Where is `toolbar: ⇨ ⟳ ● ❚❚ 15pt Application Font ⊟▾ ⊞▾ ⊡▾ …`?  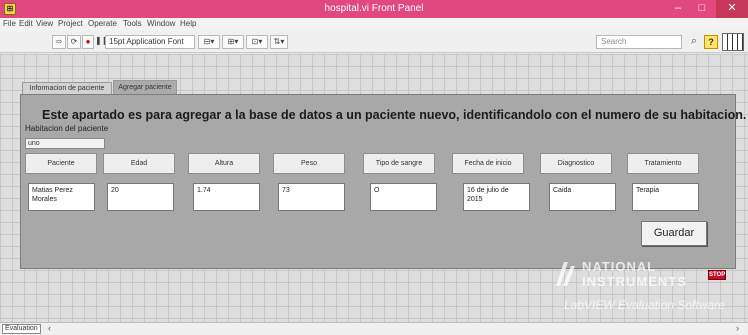
toolbar: ⇨ ⟳ ● ❚❚ 15pt Application Font ⊟▾ ⊞▾ ⊡▾ … is located at coordinates (374, 42).